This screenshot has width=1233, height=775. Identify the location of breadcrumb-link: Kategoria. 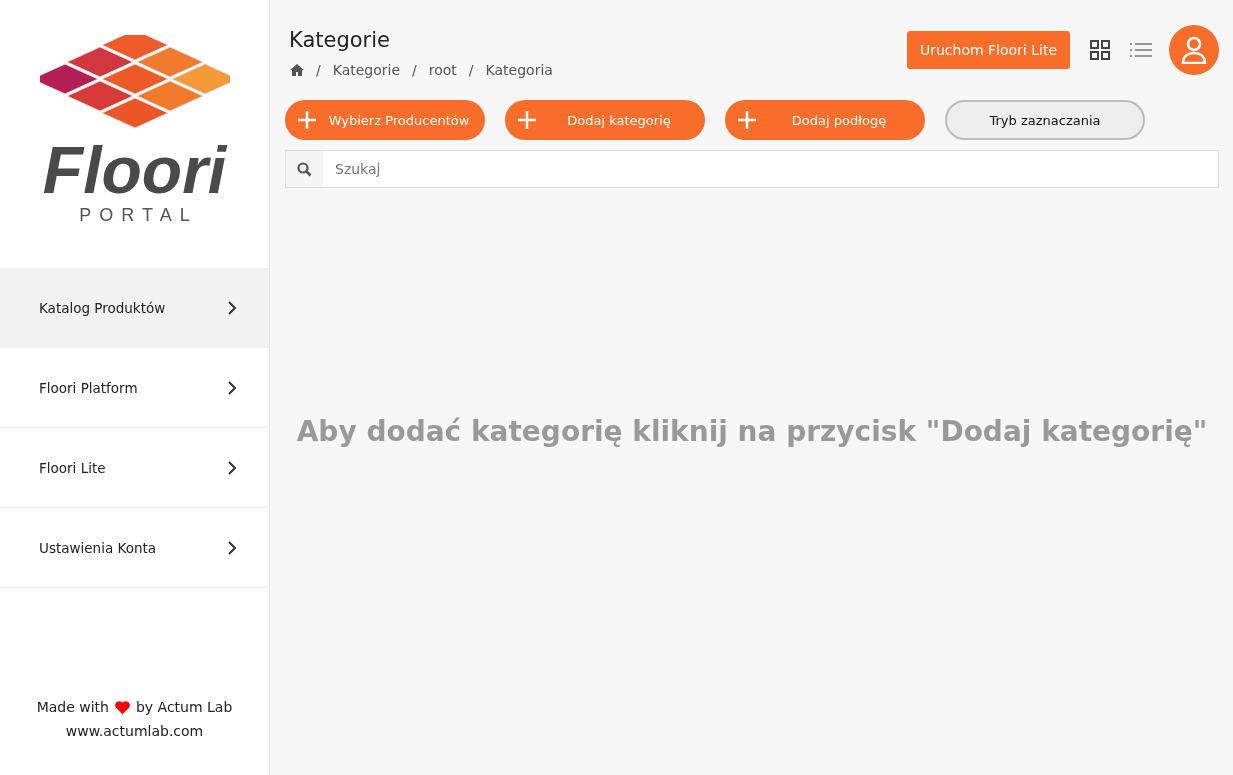
(519, 70).